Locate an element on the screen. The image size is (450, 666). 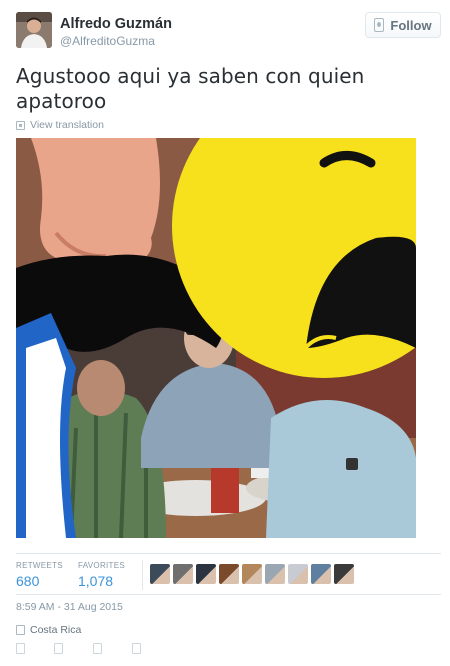
translate-icon is located at coordinates (20, 125).